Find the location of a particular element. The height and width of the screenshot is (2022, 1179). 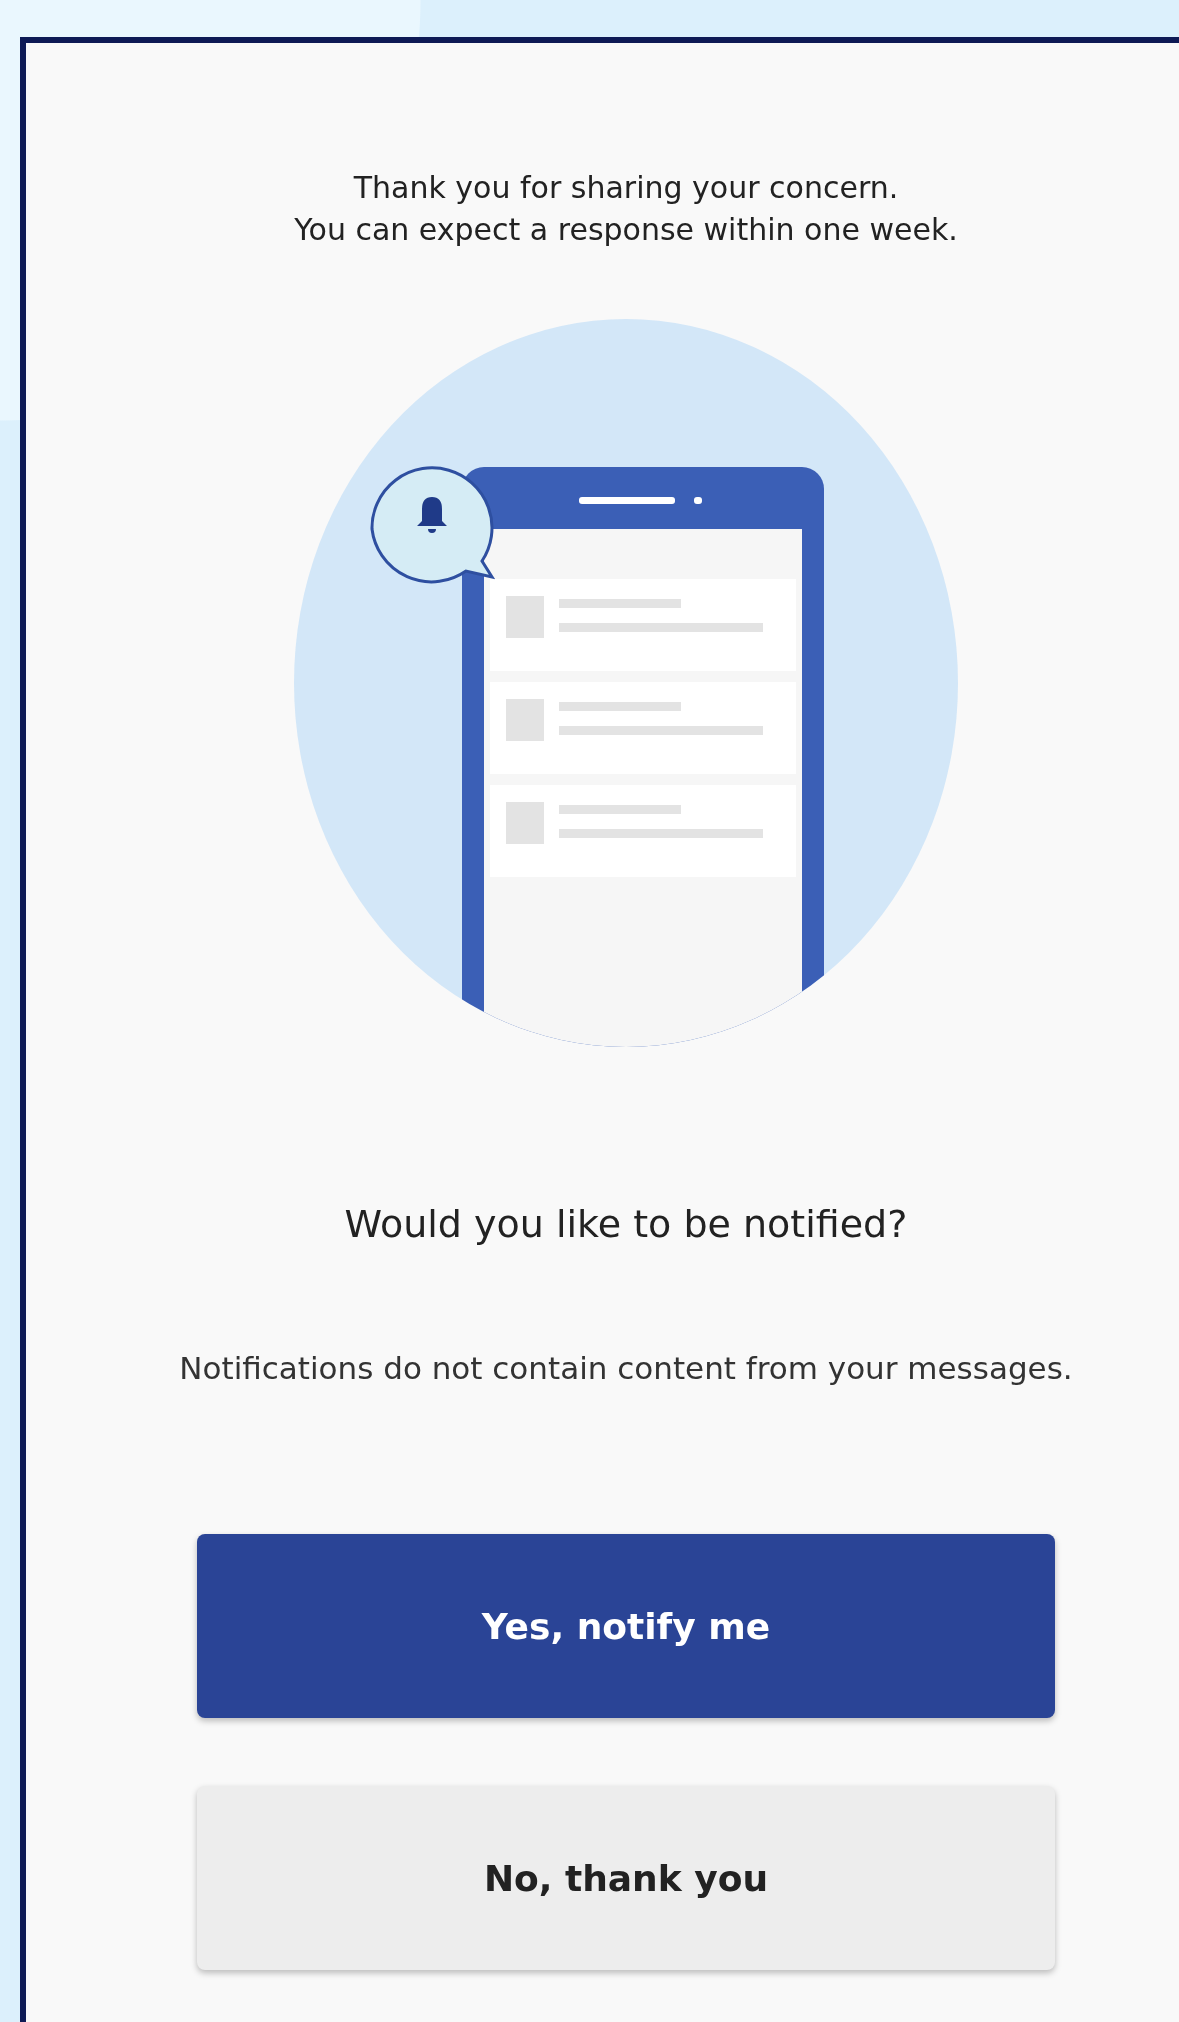

decline-button: No, thank you is located at coordinates (626, 1878).